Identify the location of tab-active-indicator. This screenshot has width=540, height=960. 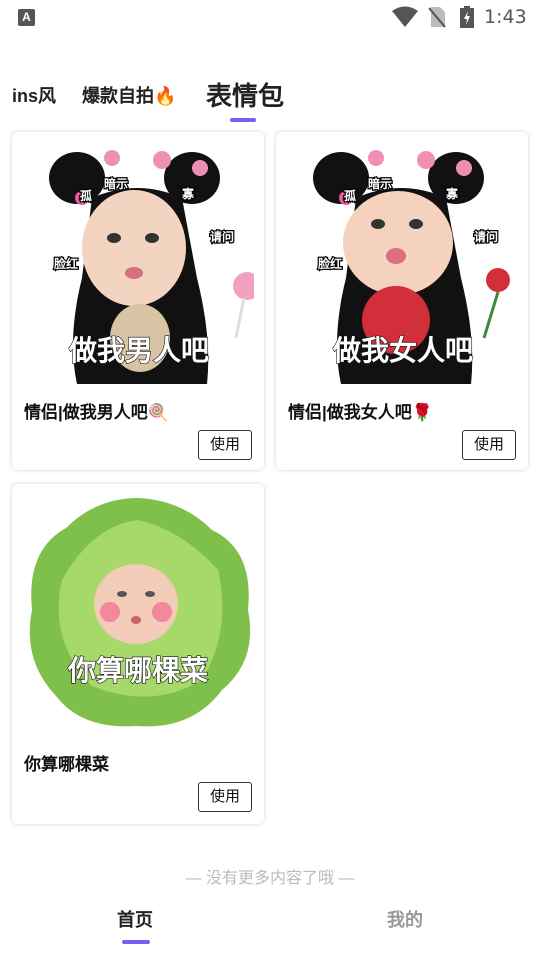
(243, 120).